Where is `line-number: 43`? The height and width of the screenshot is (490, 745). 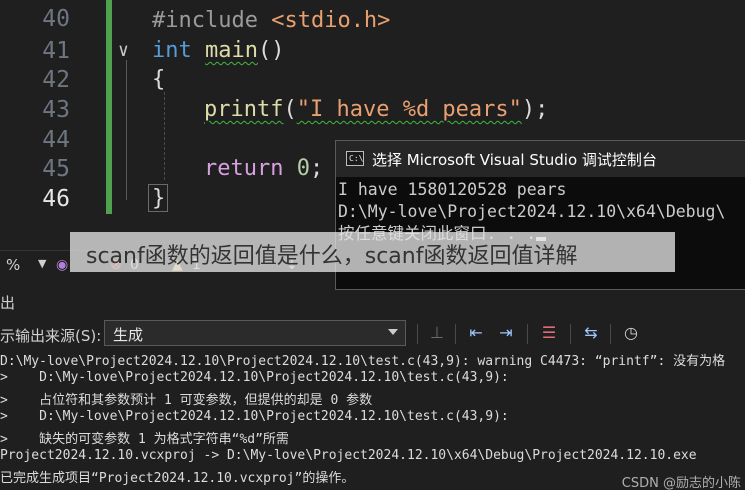
line-number: 43 is located at coordinates (56, 110).